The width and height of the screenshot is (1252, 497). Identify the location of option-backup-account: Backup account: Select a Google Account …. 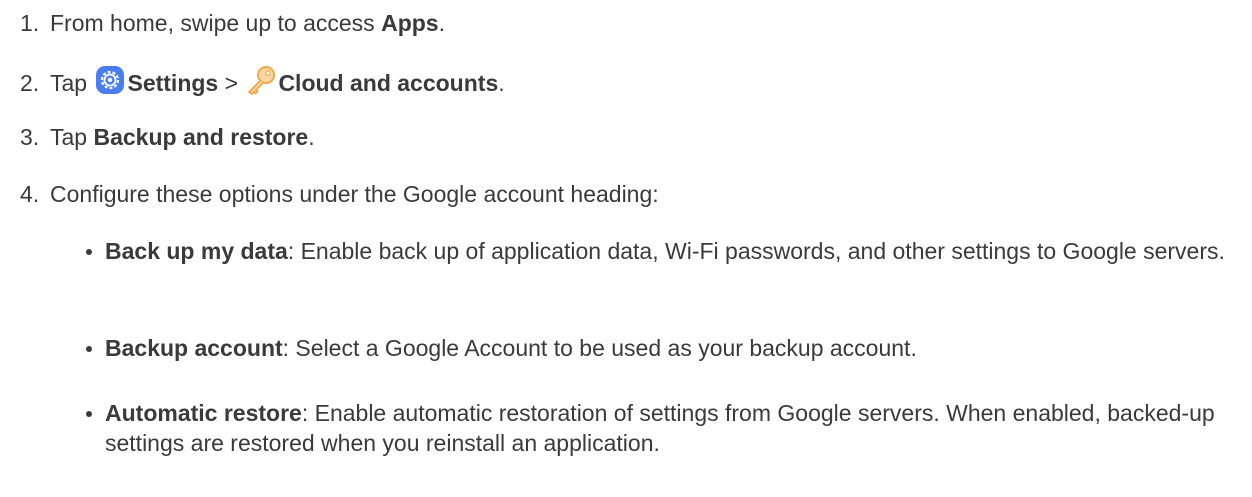
(656, 348).